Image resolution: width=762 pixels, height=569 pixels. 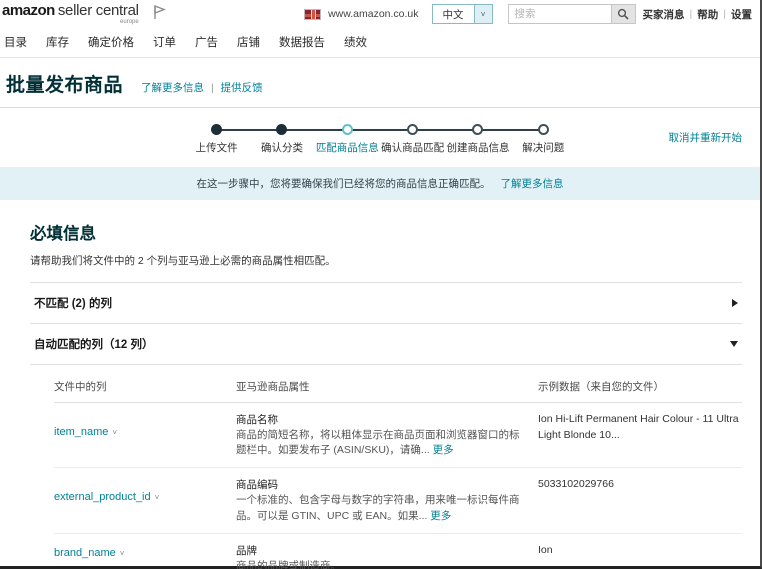 What do you see at coordinates (601, 387) in the screenshot?
I see `col-header-sample-data: 示例数据（来自您的文件）` at bounding box center [601, 387].